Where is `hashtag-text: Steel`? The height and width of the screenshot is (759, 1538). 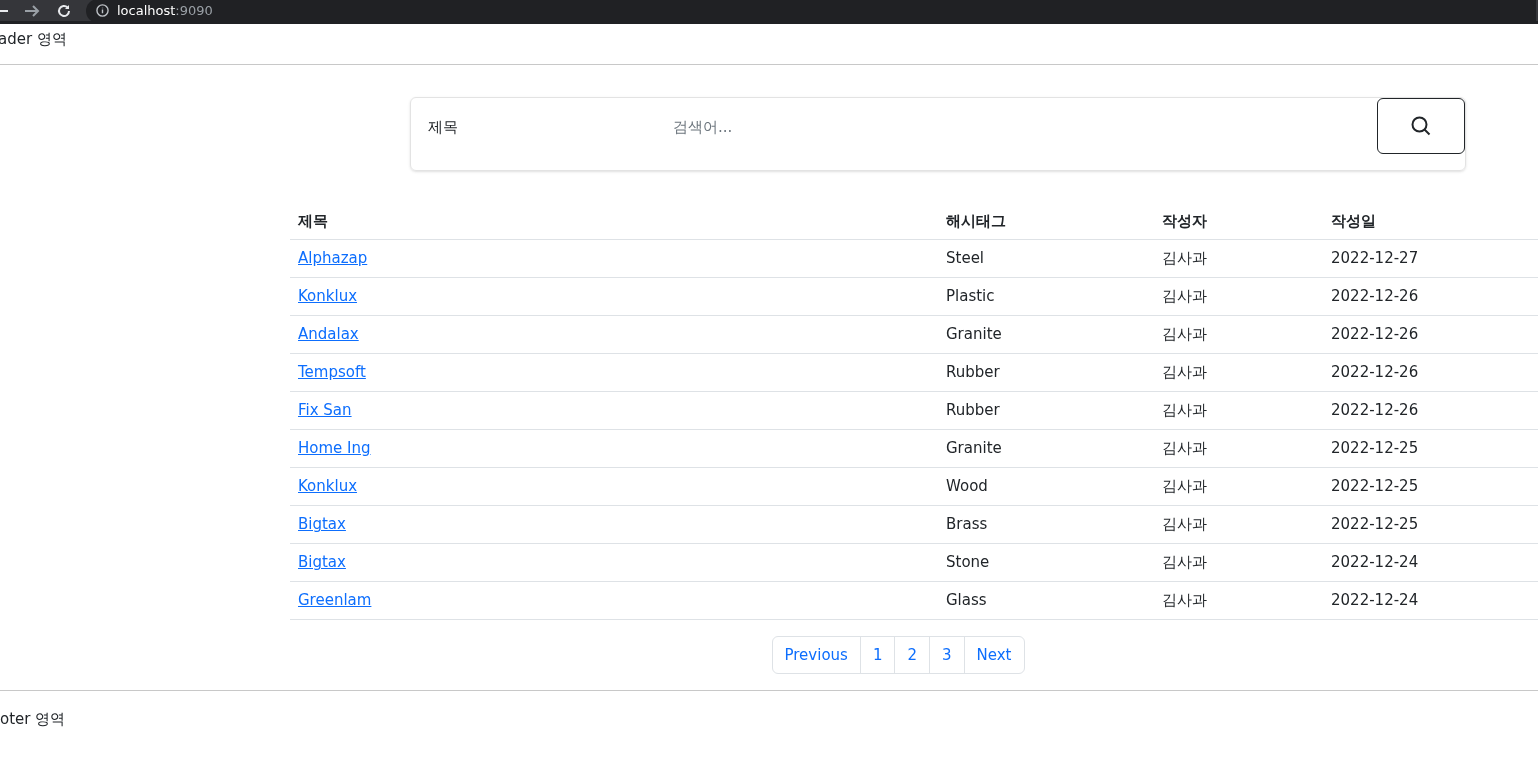
hashtag-text: Steel is located at coordinates (965, 258).